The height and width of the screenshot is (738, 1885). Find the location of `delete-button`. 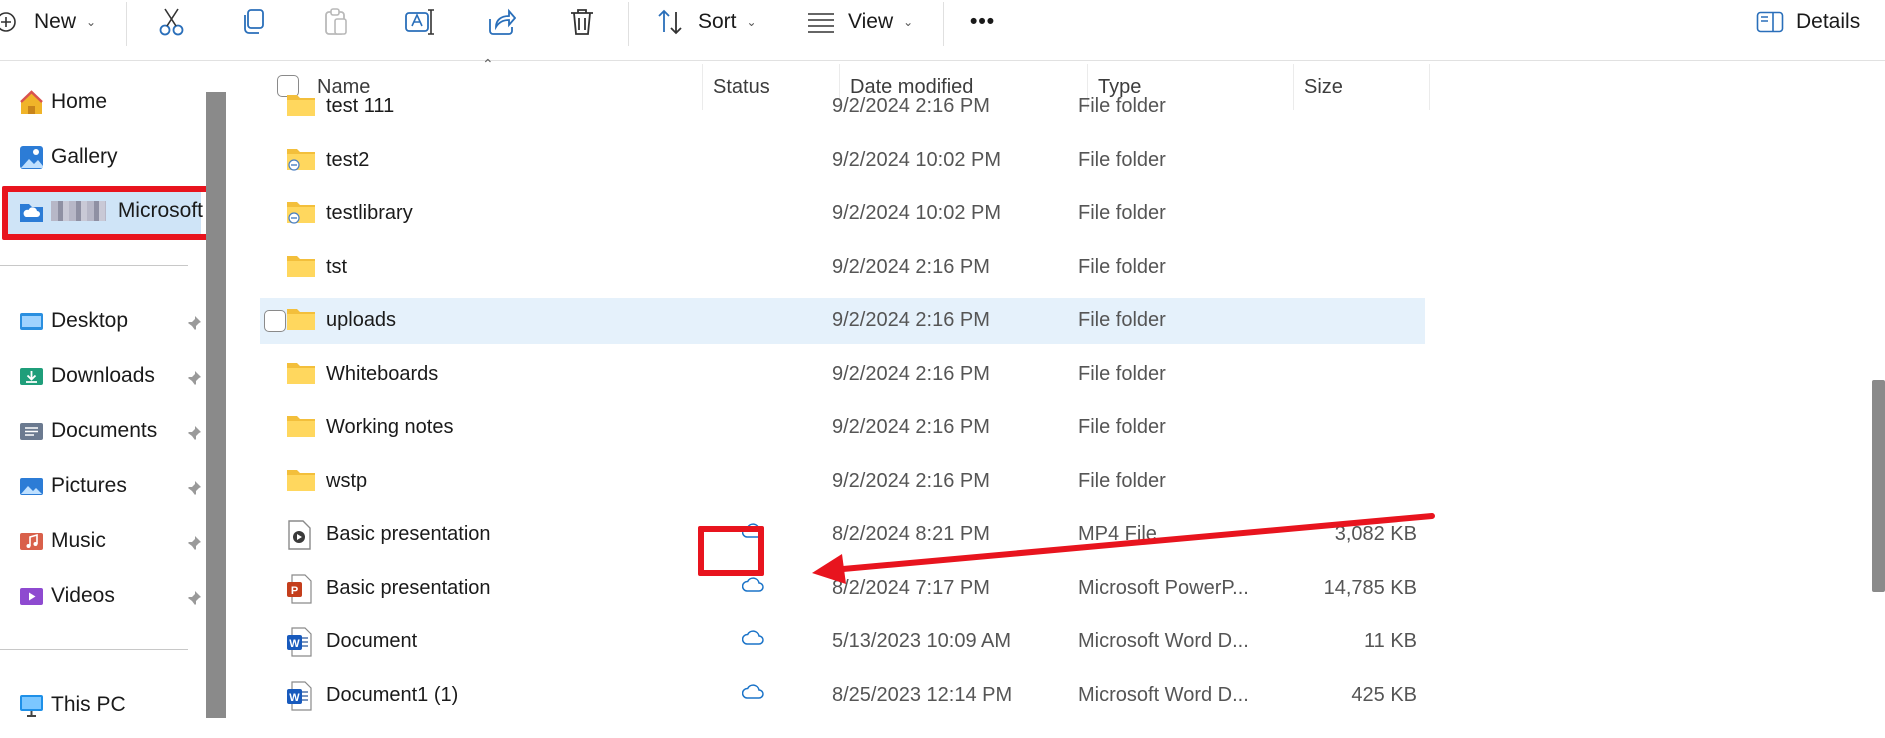

delete-button is located at coordinates (582, 22).